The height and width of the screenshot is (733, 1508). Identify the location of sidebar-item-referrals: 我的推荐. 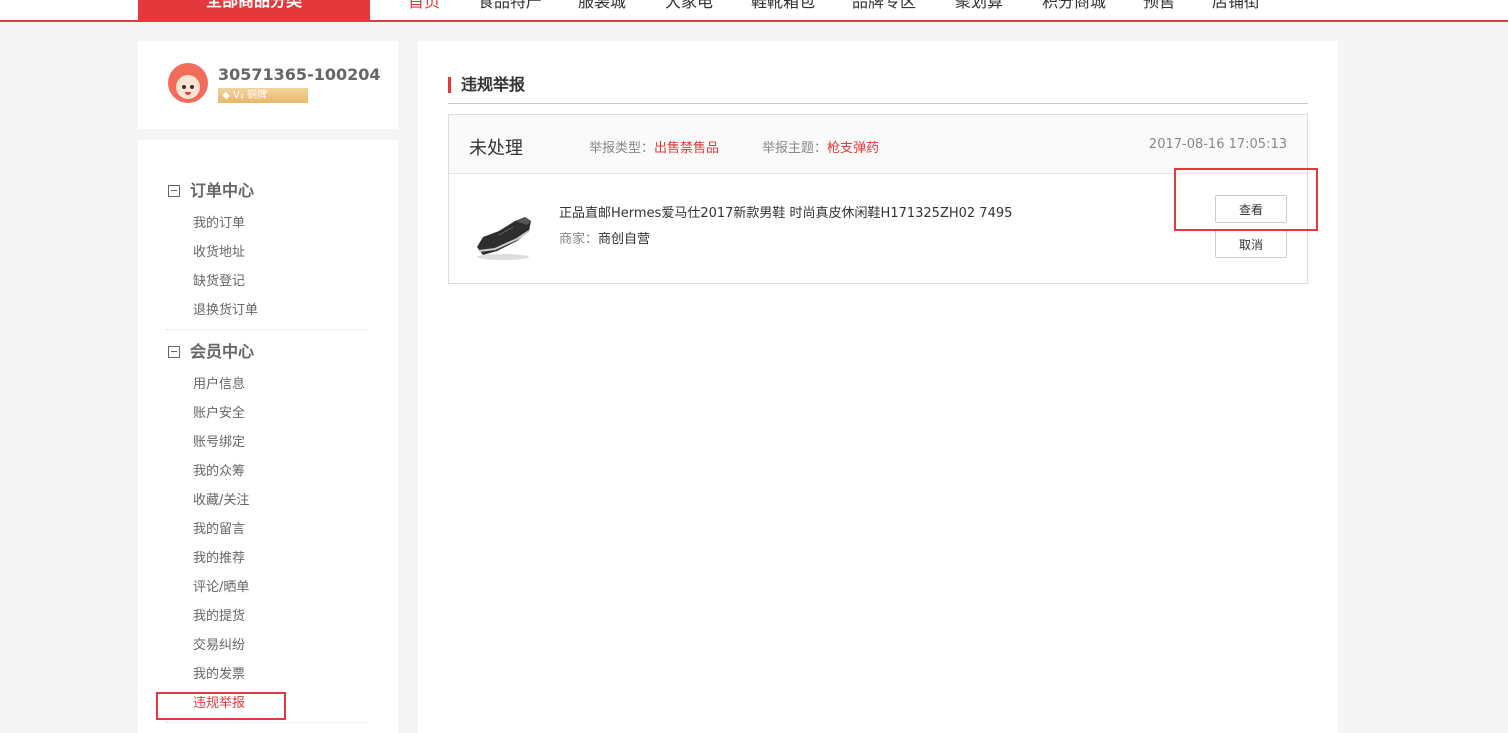
(219, 558).